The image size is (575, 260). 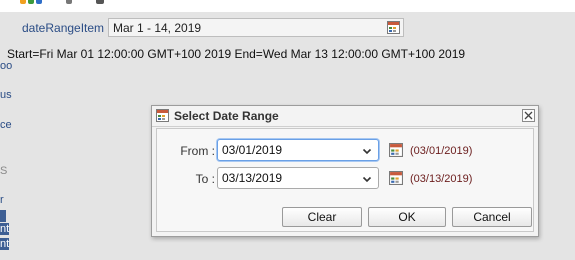 I want to click on from-date-value: 03/01/2019, so click(x=252, y=150).